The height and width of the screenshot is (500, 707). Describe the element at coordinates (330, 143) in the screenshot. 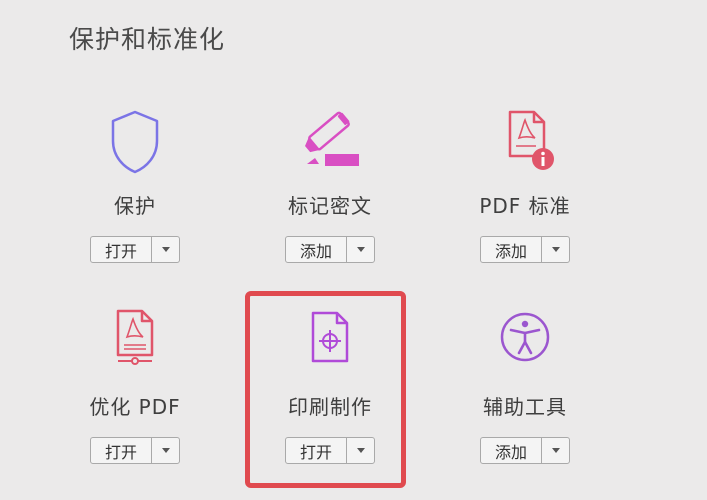

I see `marker-icon` at that location.